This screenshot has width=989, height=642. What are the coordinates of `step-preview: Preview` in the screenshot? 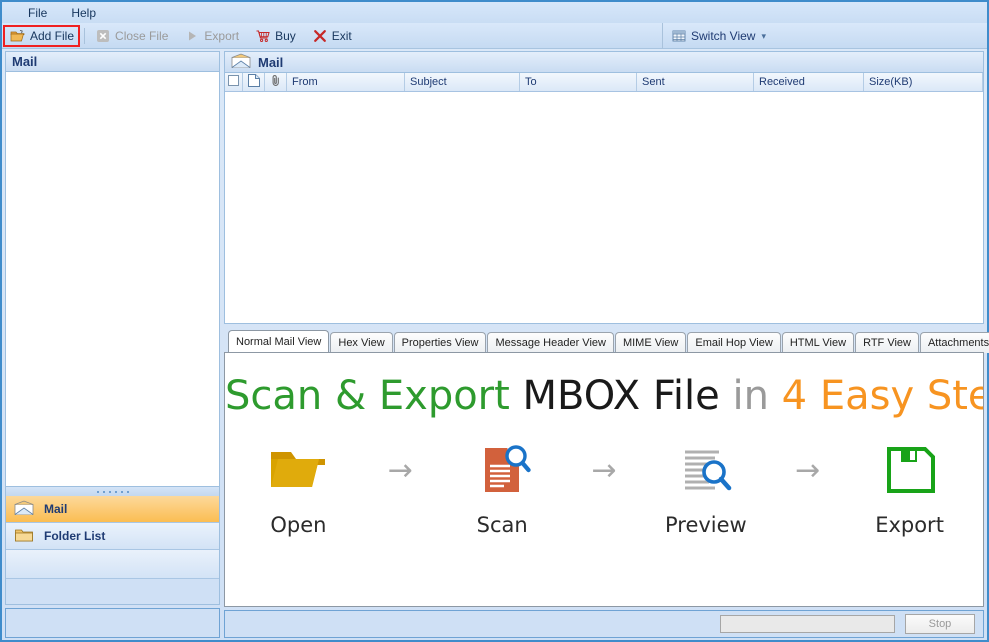 It's located at (705, 489).